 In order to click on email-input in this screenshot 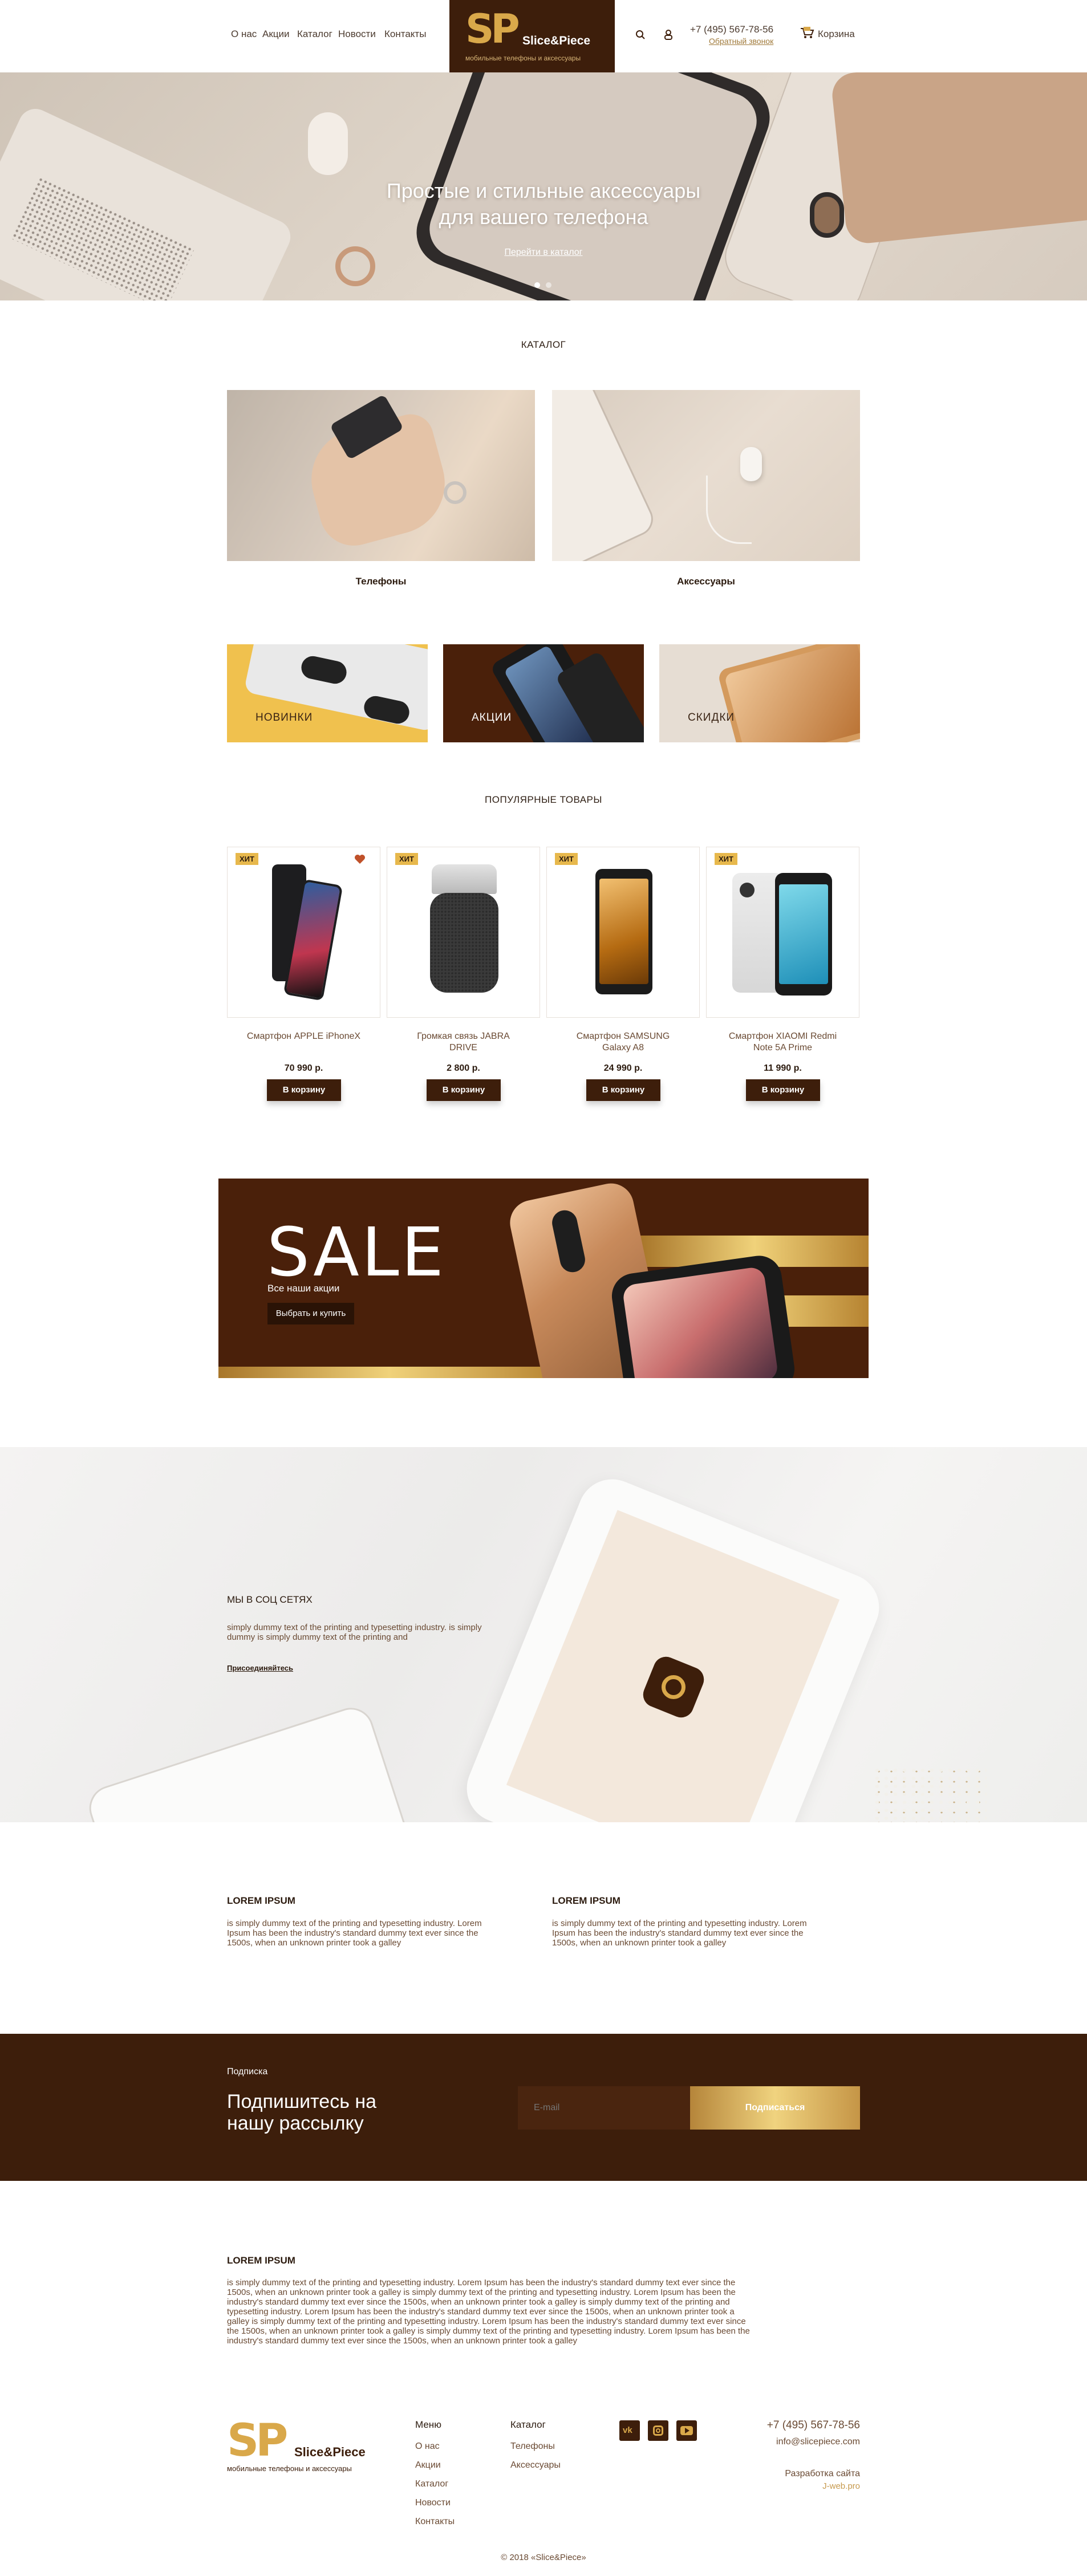, I will do `click(604, 2108)`.